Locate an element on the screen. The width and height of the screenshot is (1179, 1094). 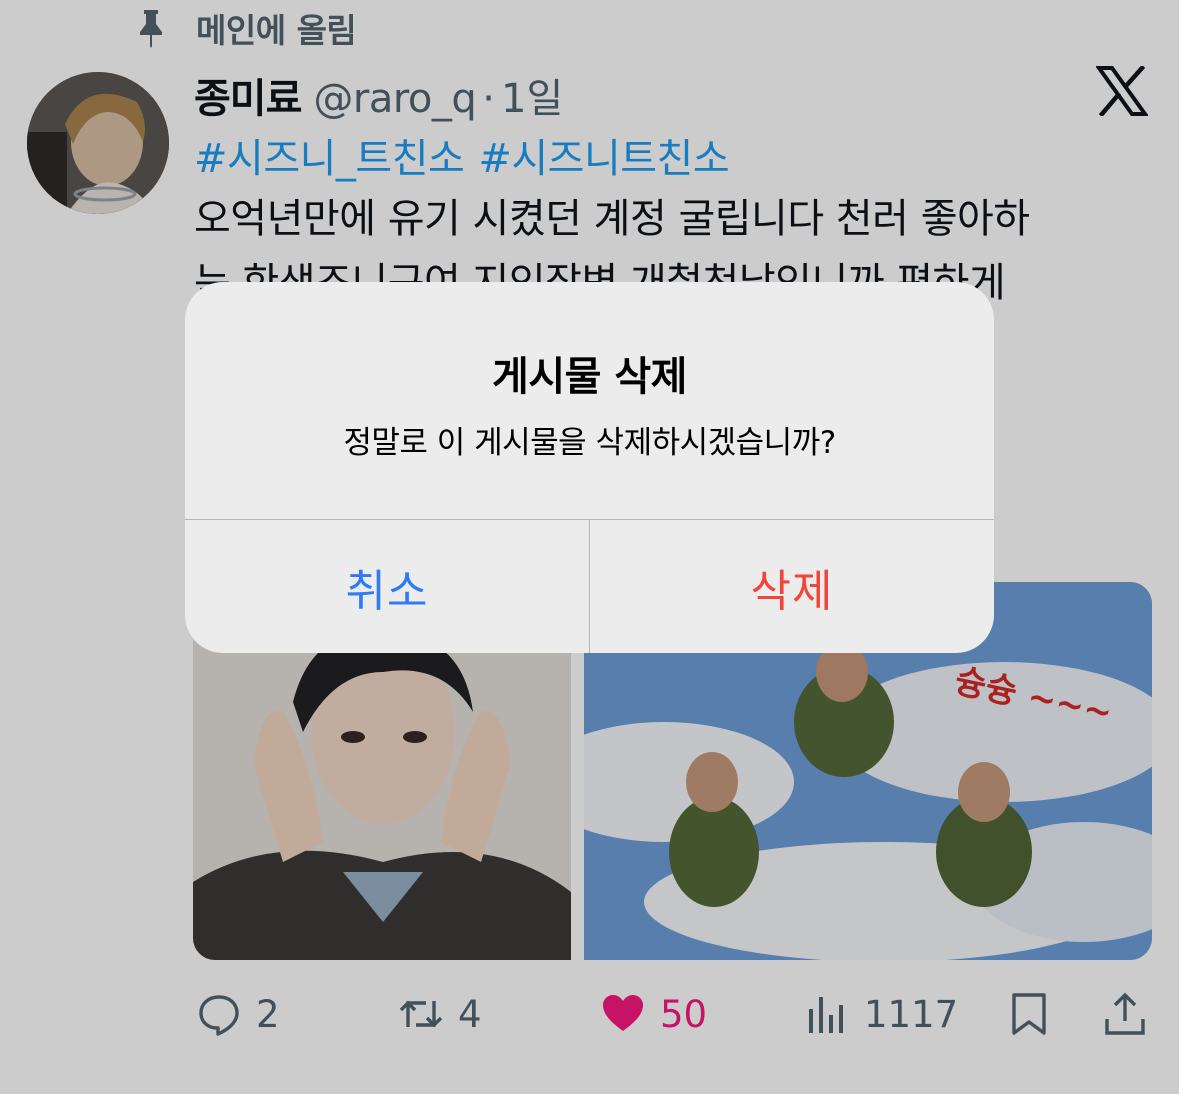
cancel-button: 취소 is located at coordinates (387, 586).